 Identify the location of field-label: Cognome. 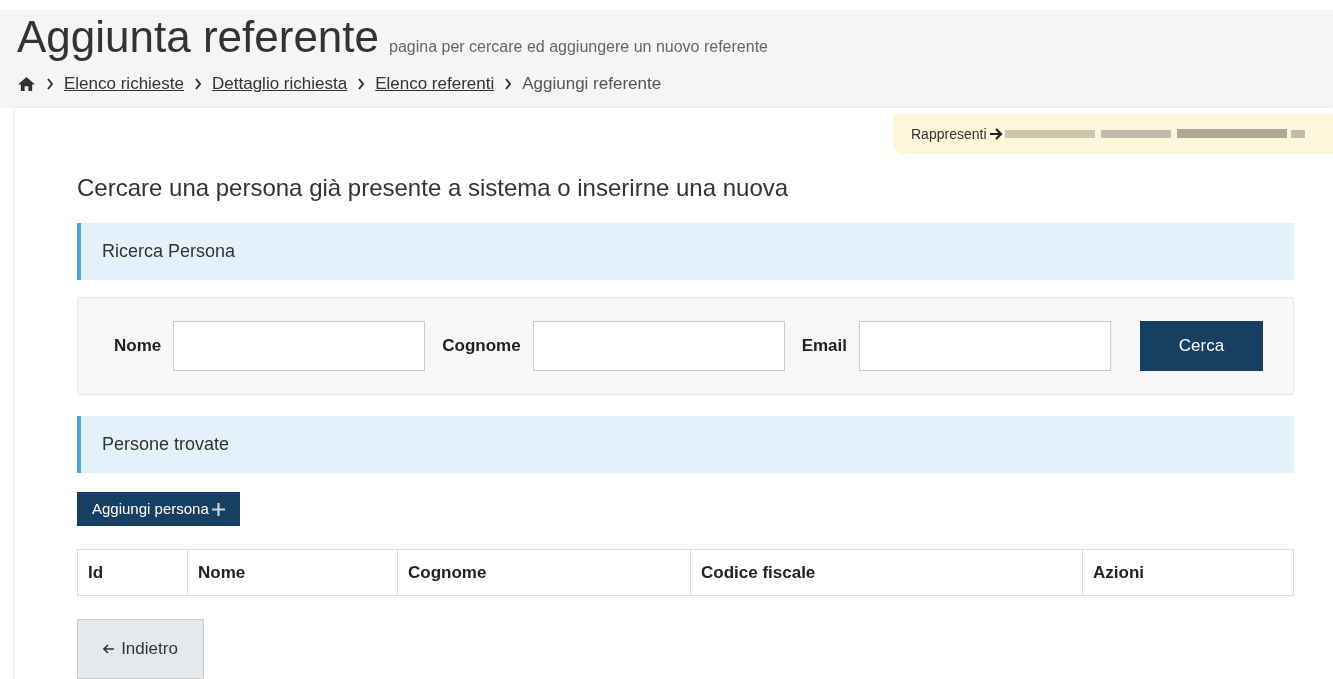
(481, 346).